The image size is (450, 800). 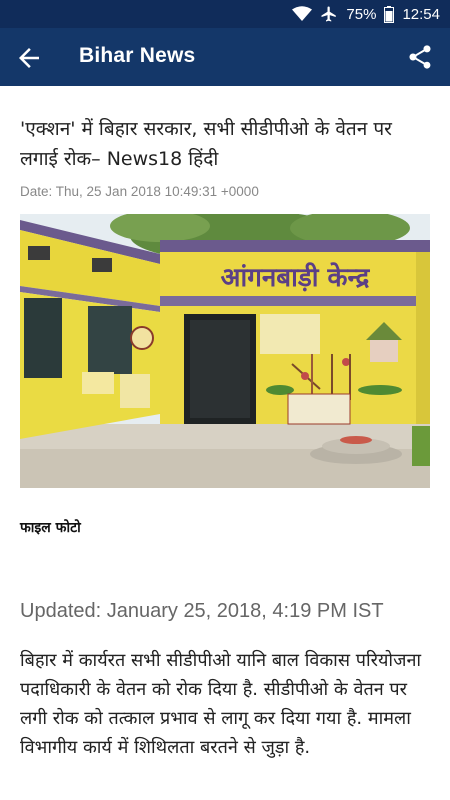 I want to click on wifi-icon, so click(x=302, y=14).